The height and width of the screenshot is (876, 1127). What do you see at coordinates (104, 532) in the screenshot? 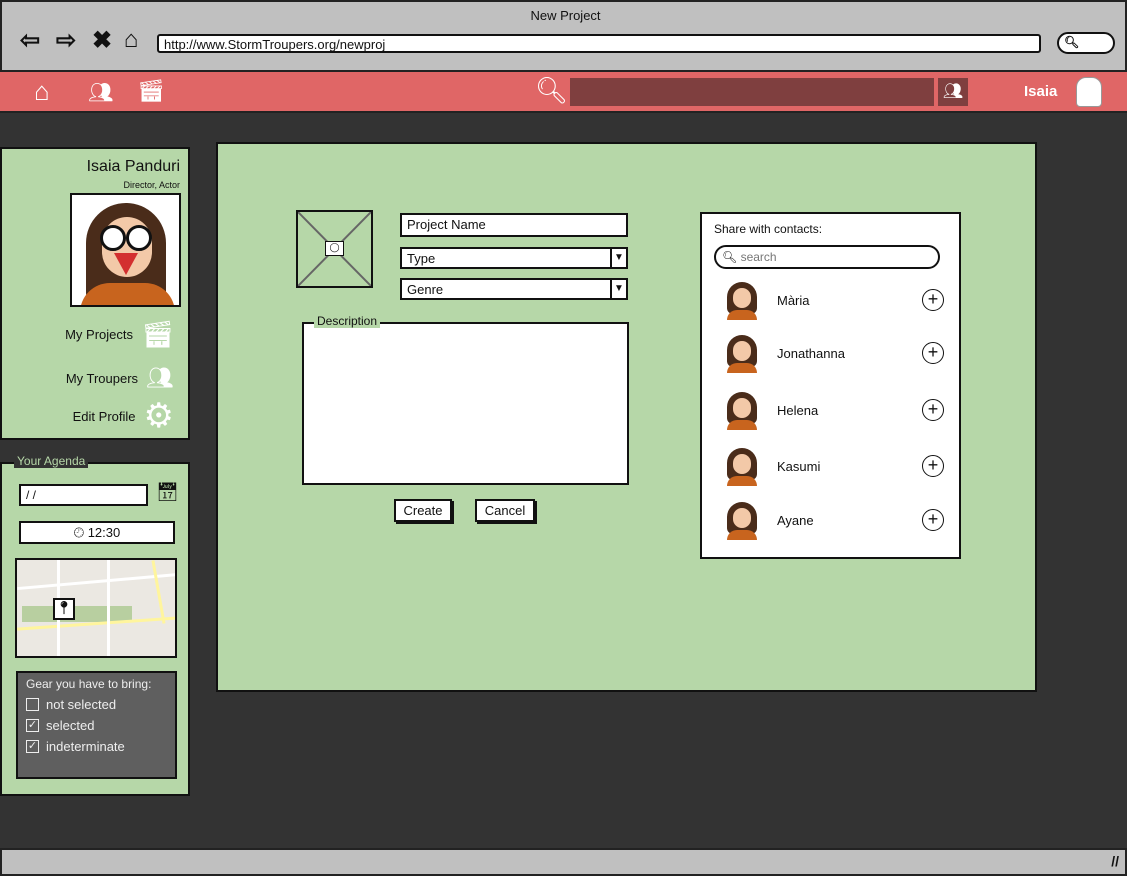
I see `time-value: 12:30` at bounding box center [104, 532].